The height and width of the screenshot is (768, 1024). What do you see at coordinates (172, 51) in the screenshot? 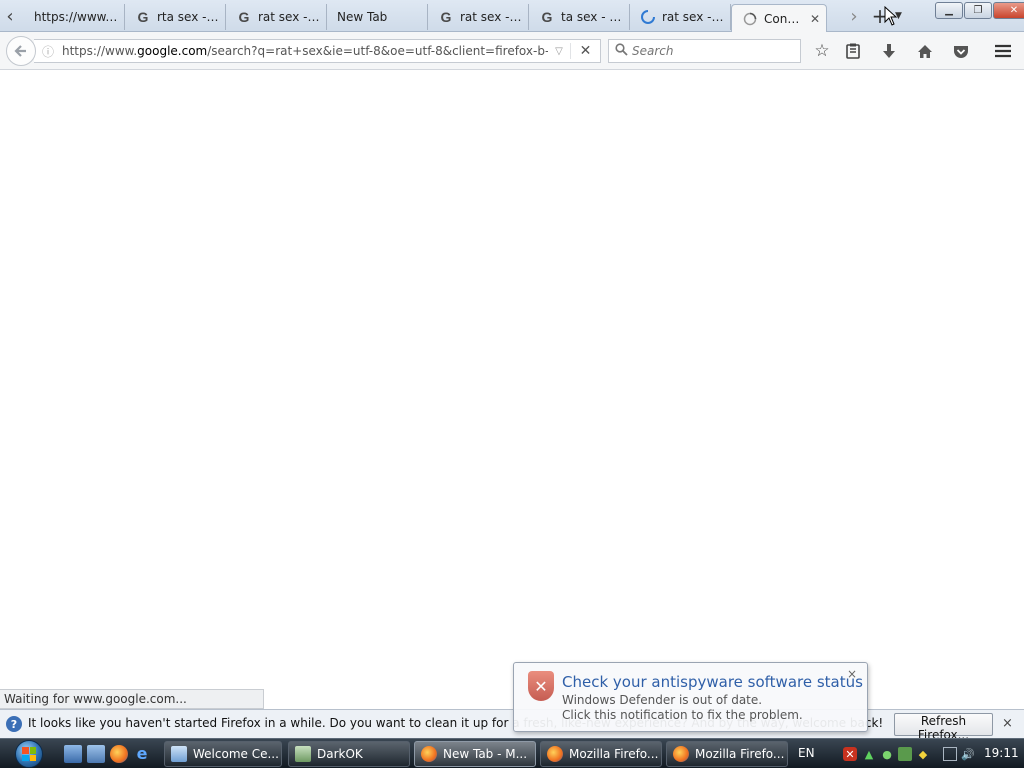
I see `url-host: google.com` at bounding box center [172, 51].